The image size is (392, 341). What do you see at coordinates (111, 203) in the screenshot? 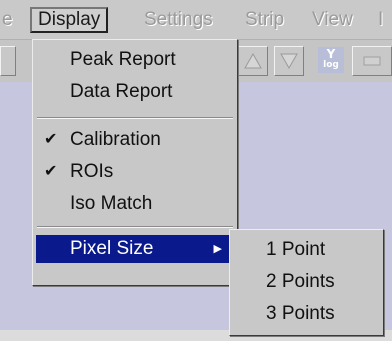
I see `menu-item-label: Iso Match` at bounding box center [111, 203].